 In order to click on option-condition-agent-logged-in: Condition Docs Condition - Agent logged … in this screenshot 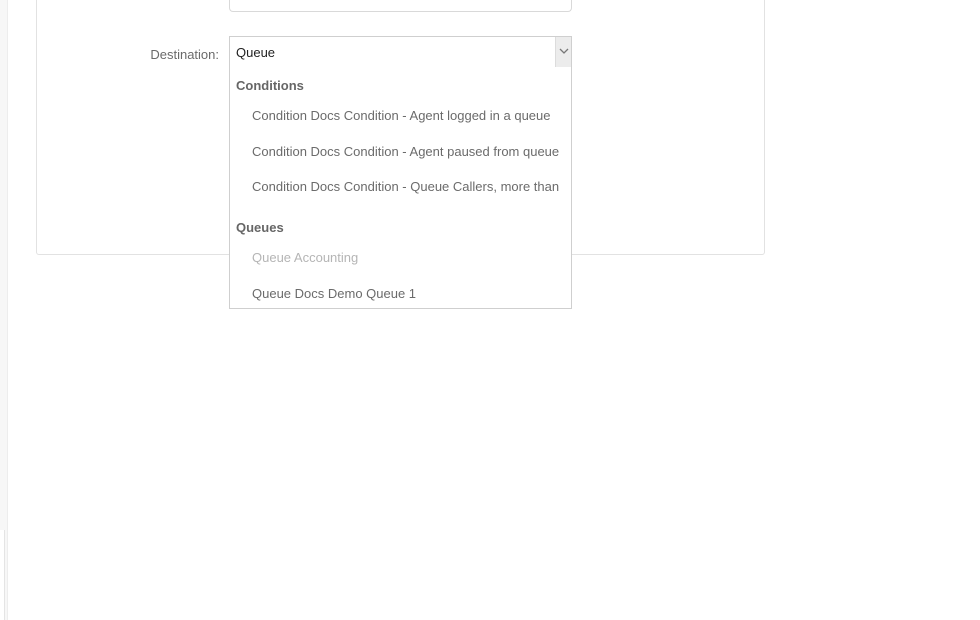, I will do `click(401, 115)`.